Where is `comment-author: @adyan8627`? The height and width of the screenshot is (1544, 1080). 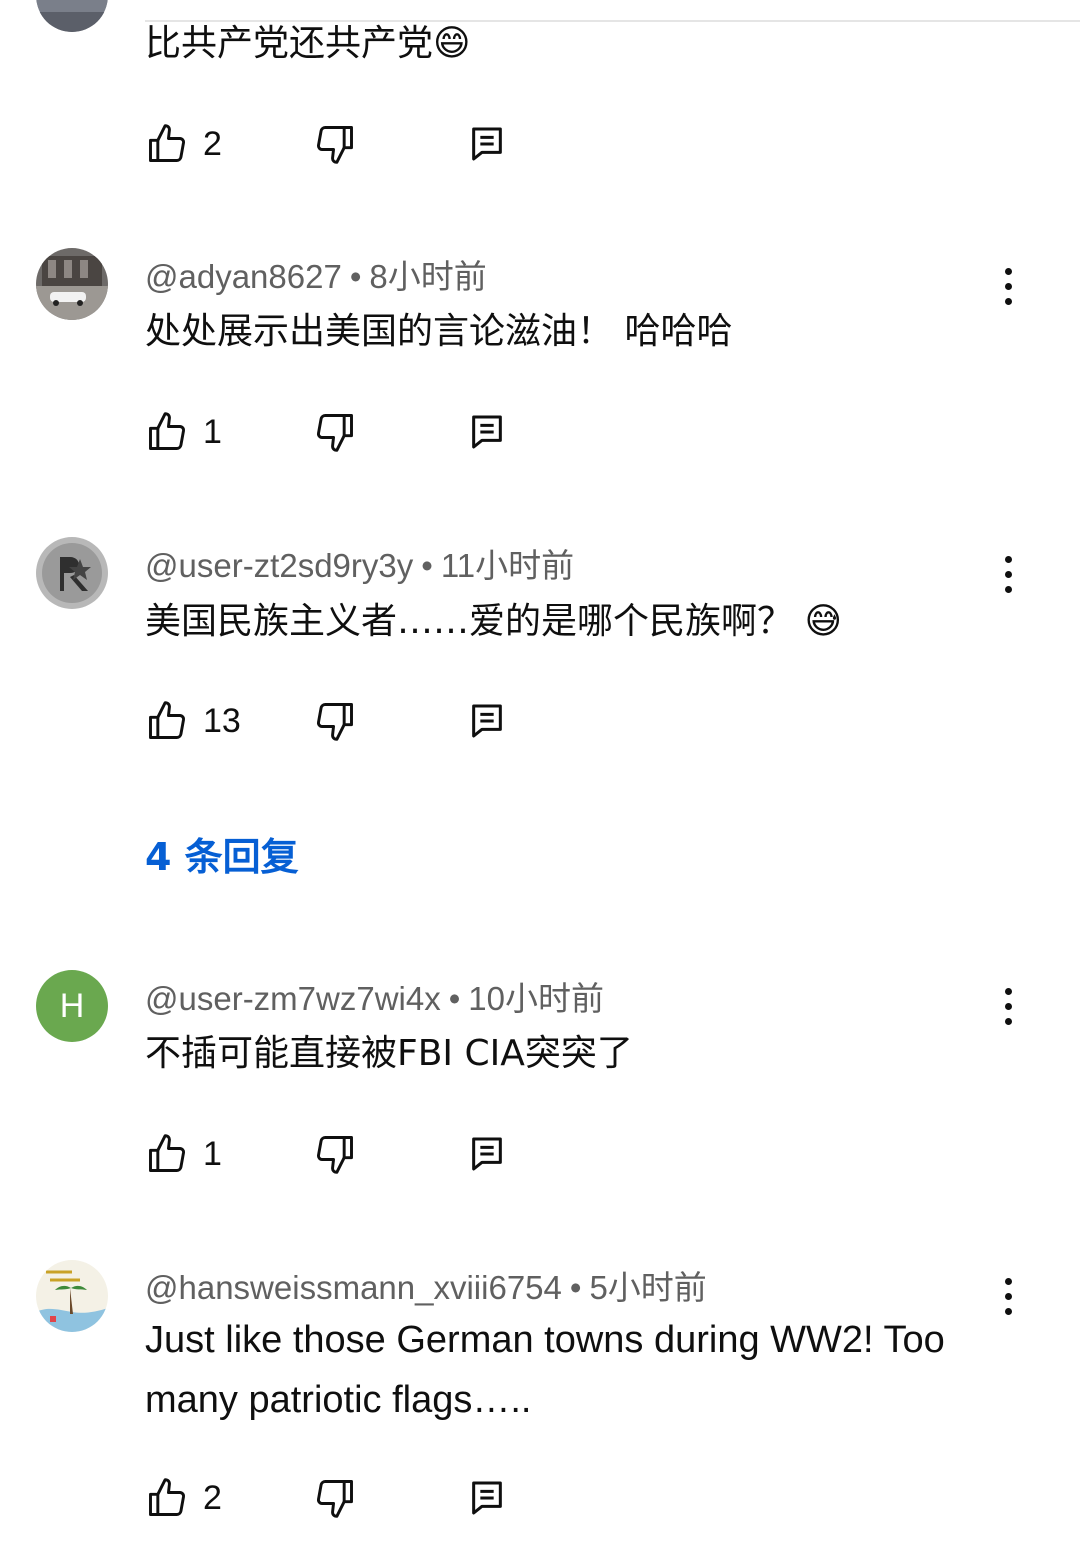 comment-author: @adyan8627 is located at coordinates (243, 276).